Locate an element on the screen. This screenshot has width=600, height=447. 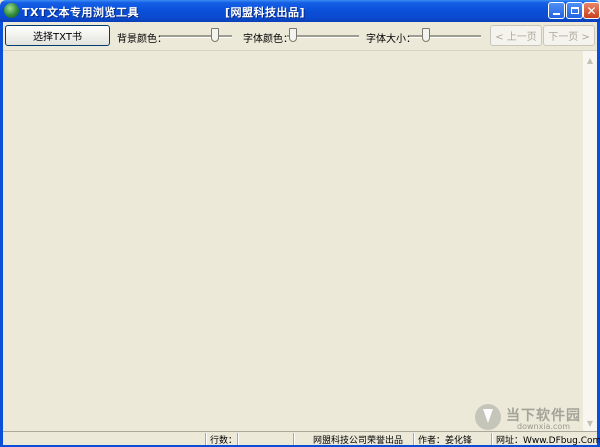
font-size-slider is located at coordinates (445, 36).